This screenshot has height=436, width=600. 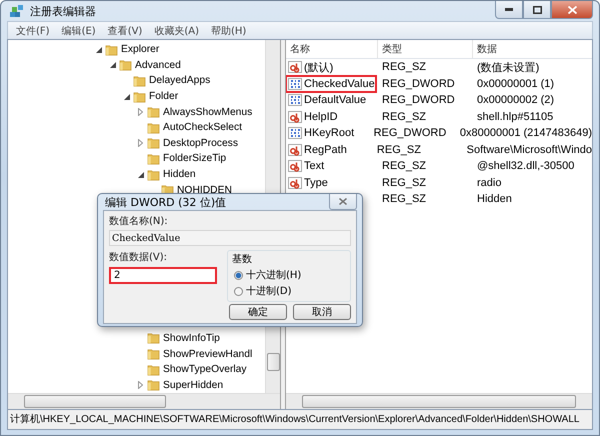 I want to click on status-bar-path: 计算机\HKEY_LOCAL_MACHINE\SOFTWARE\Microsoft\Windows\CurrentVersion\Explorer\Advanced\Folder\Hidden\SHOWALL, so click(x=295, y=419).